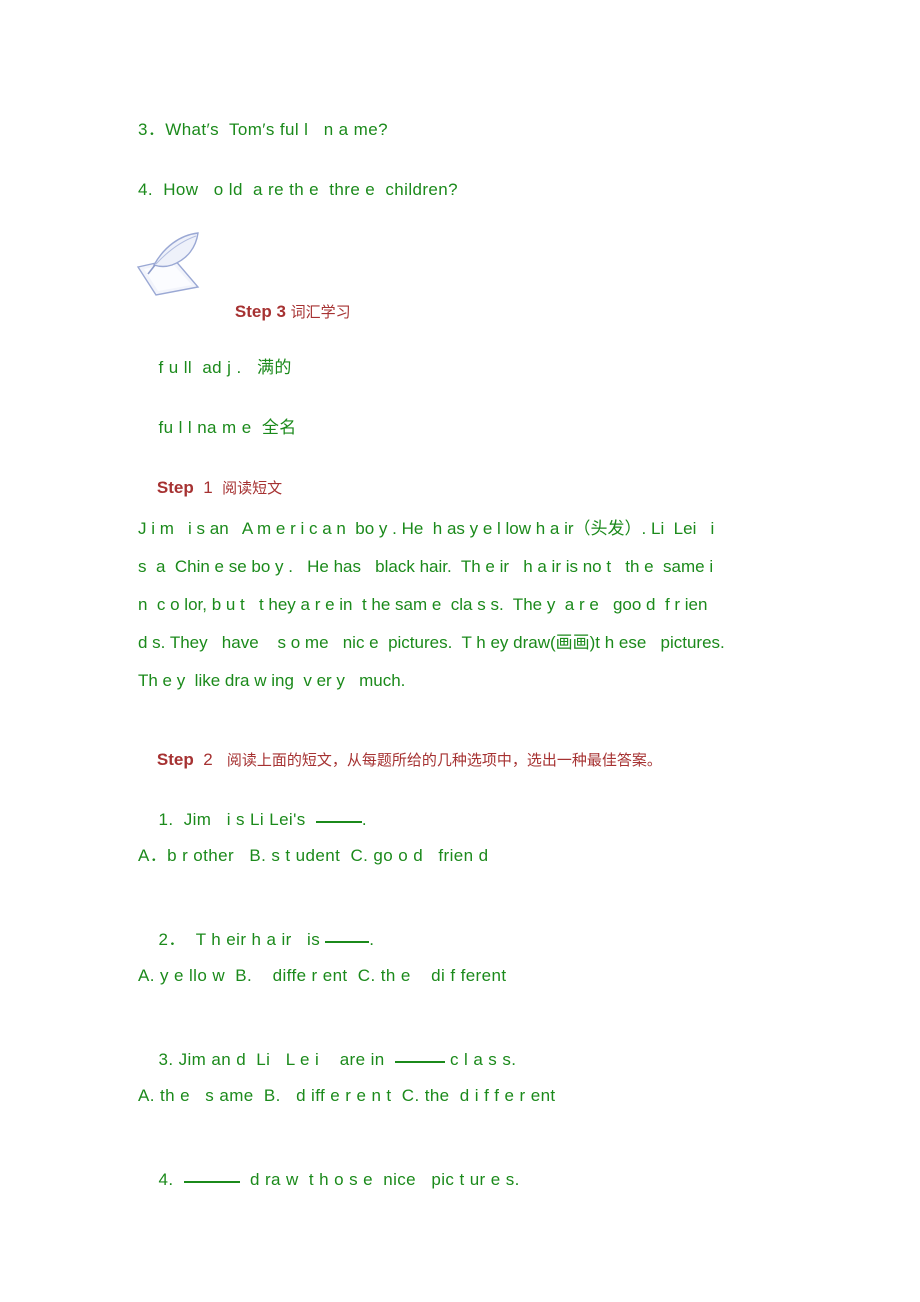 The image size is (920, 1302). I want to click on step1-number: 1, so click(208, 487).